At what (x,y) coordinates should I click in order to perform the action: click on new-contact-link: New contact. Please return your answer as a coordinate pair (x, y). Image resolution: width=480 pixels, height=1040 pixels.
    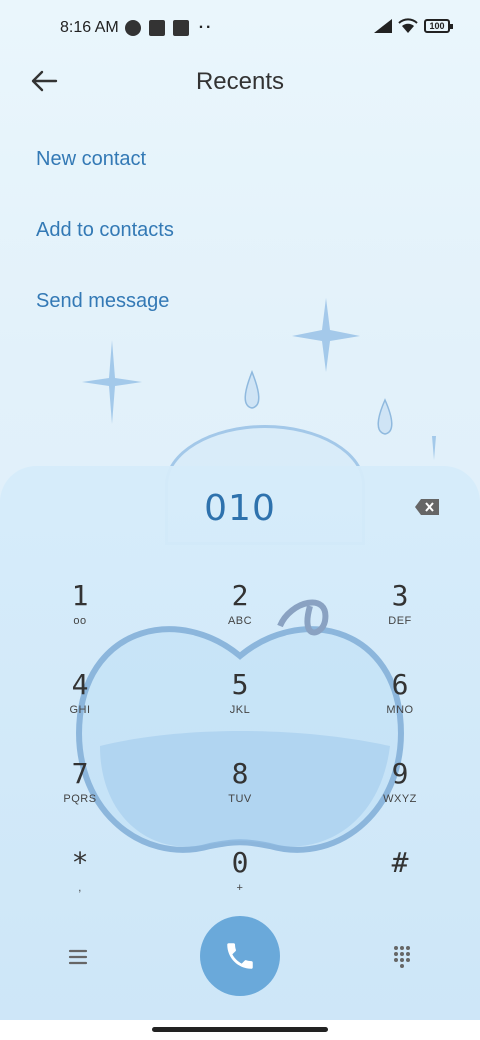
    Looking at the image, I should click on (91, 159).